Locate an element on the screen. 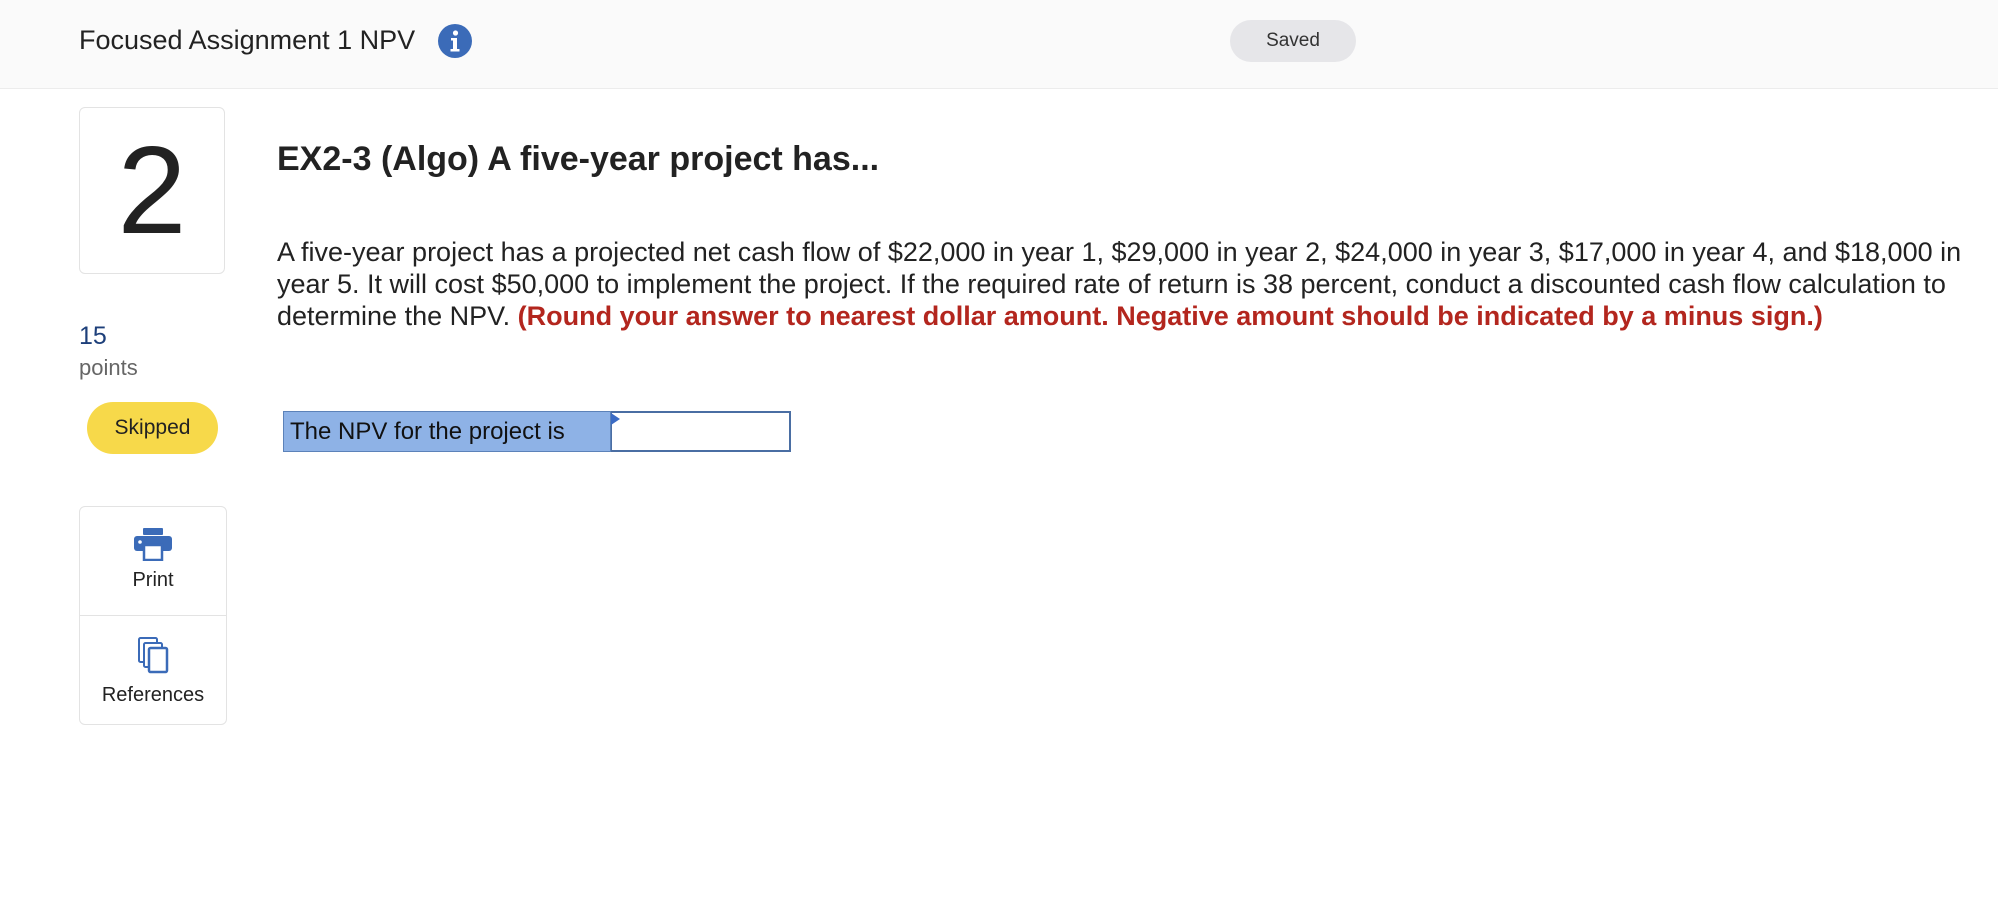  top-bar: Focused Assignment 1 NPV Saved is located at coordinates (999, 44).